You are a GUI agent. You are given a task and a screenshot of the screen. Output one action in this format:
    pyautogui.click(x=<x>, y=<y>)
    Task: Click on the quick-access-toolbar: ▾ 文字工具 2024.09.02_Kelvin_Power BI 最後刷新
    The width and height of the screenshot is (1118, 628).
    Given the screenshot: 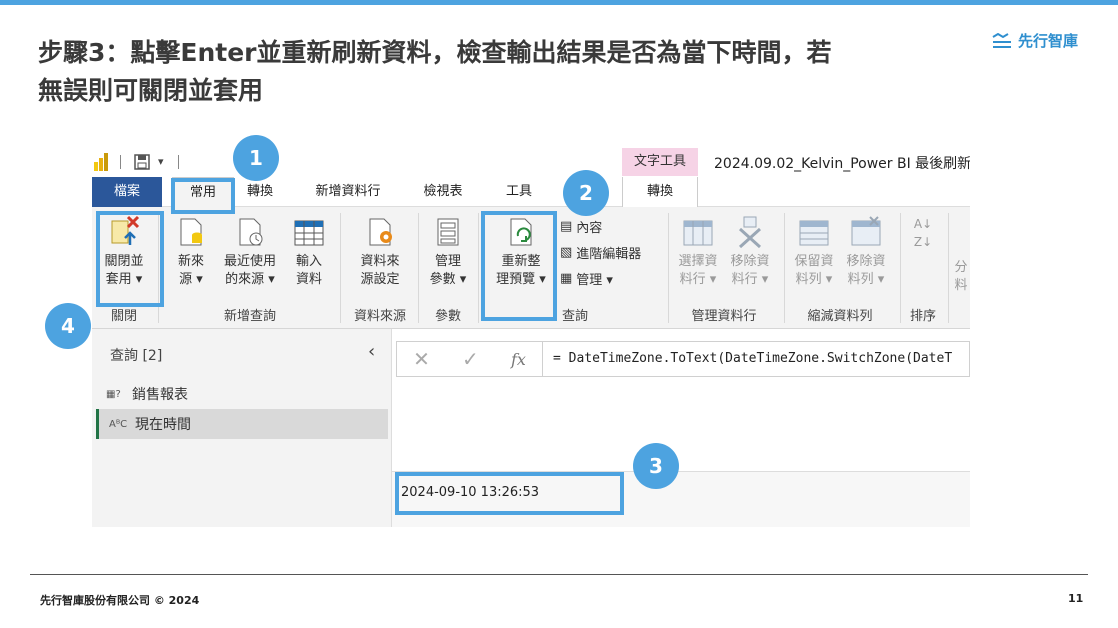 What is the action you would take?
    pyautogui.click(x=531, y=161)
    